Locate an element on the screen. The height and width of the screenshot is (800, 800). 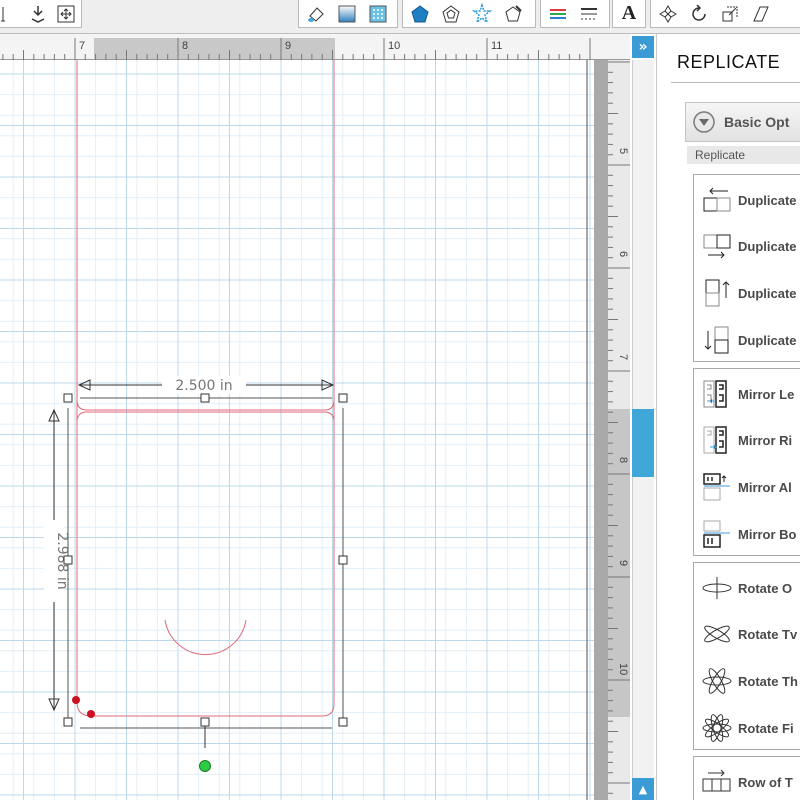
rotate-three-label: Rotate Th is located at coordinates (768, 681).